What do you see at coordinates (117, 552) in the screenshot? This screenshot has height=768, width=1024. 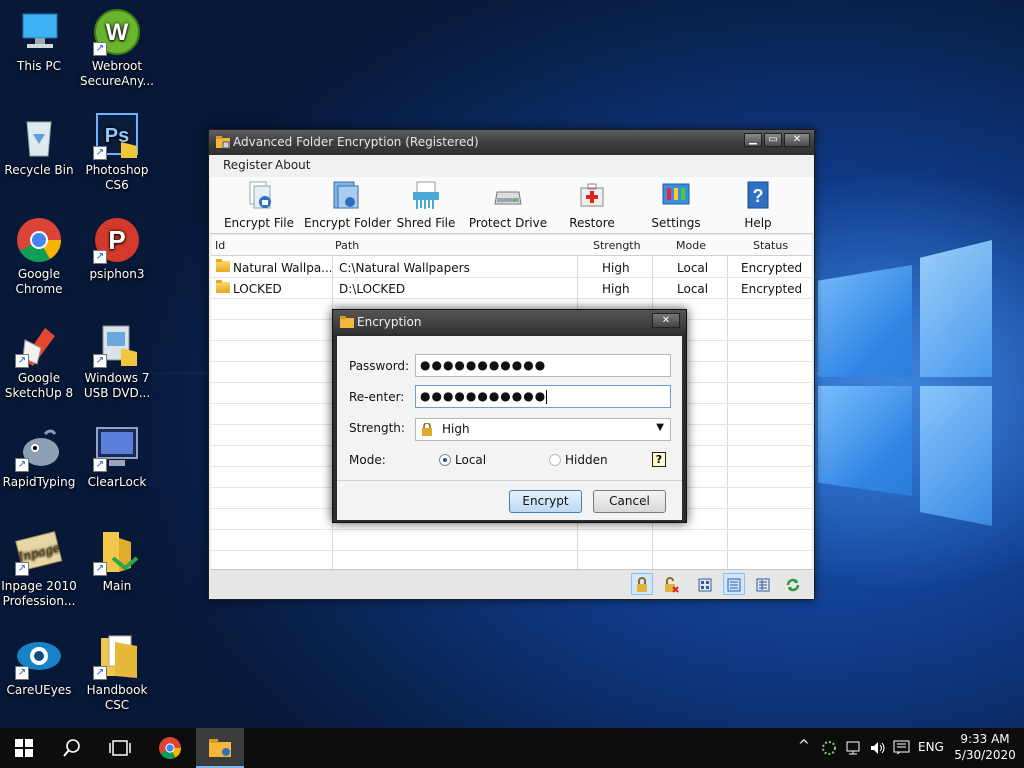 I see `folder-icon: ↗` at bounding box center [117, 552].